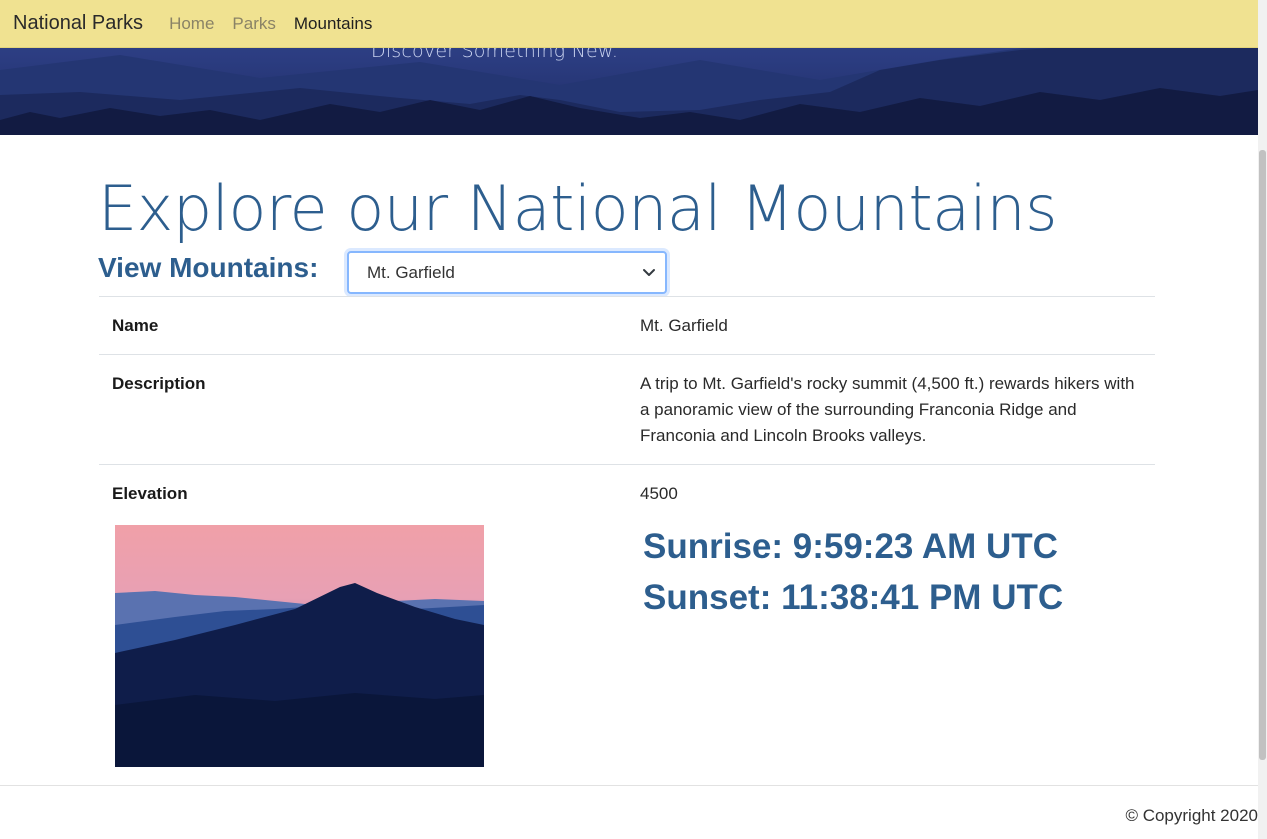 The width and height of the screenshot is (1267, 839). What do you see at coordinates (78, 23) in the screenshot?
I see `brand-link: National Parks` at bounding box center [78, 23].